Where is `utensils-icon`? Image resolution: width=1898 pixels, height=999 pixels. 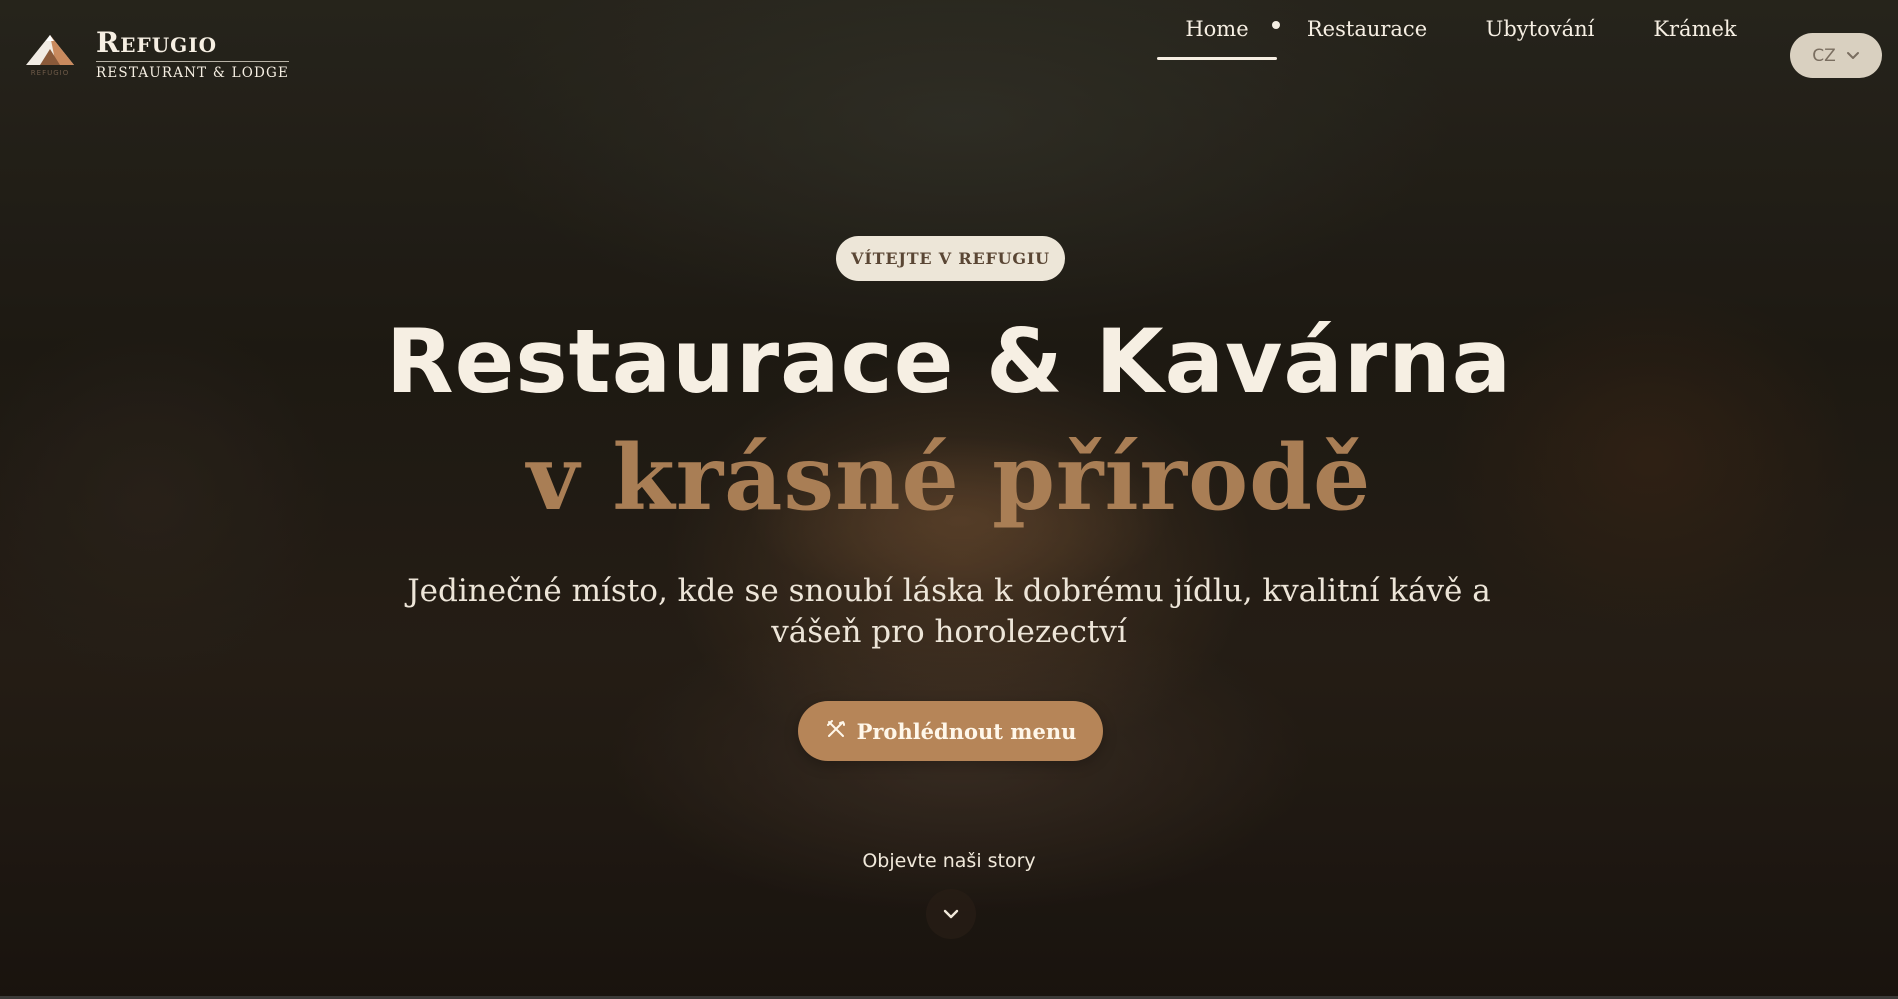 utensils-icon is located at coordinates (836, 731).